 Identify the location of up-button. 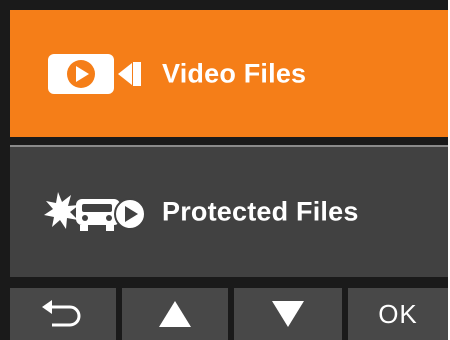
(175, 314).